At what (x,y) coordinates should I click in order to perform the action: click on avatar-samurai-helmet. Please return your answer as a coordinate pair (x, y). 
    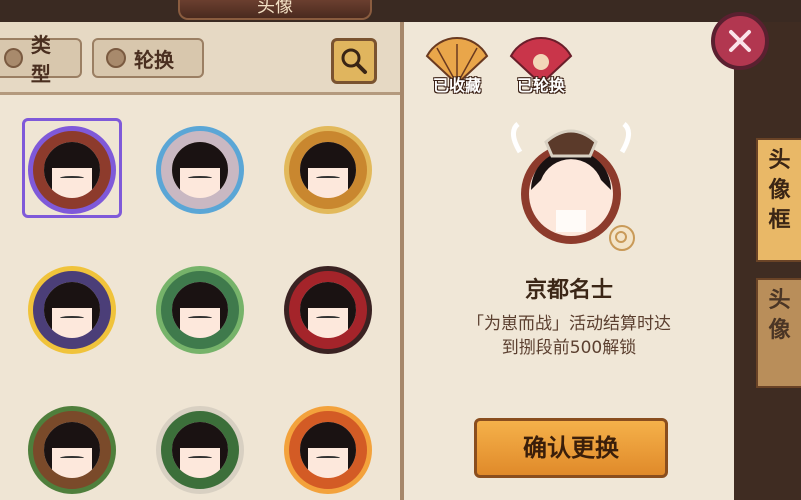
    Looking at the image, I should click on (72, 170).